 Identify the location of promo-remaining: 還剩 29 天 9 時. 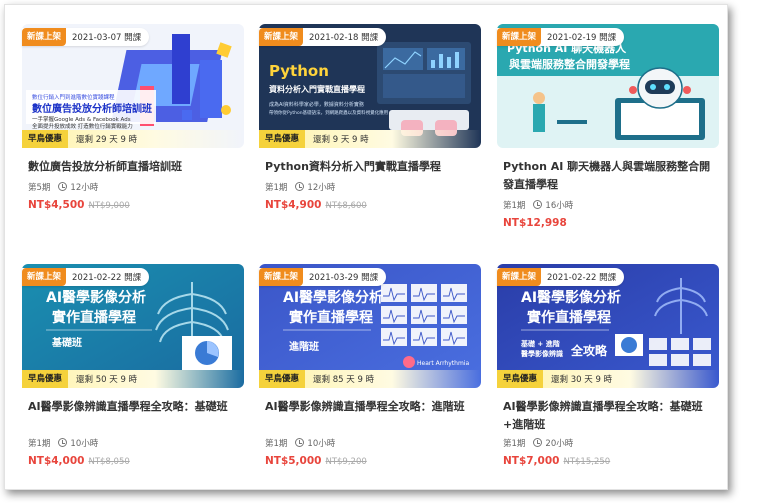
(107, 140).